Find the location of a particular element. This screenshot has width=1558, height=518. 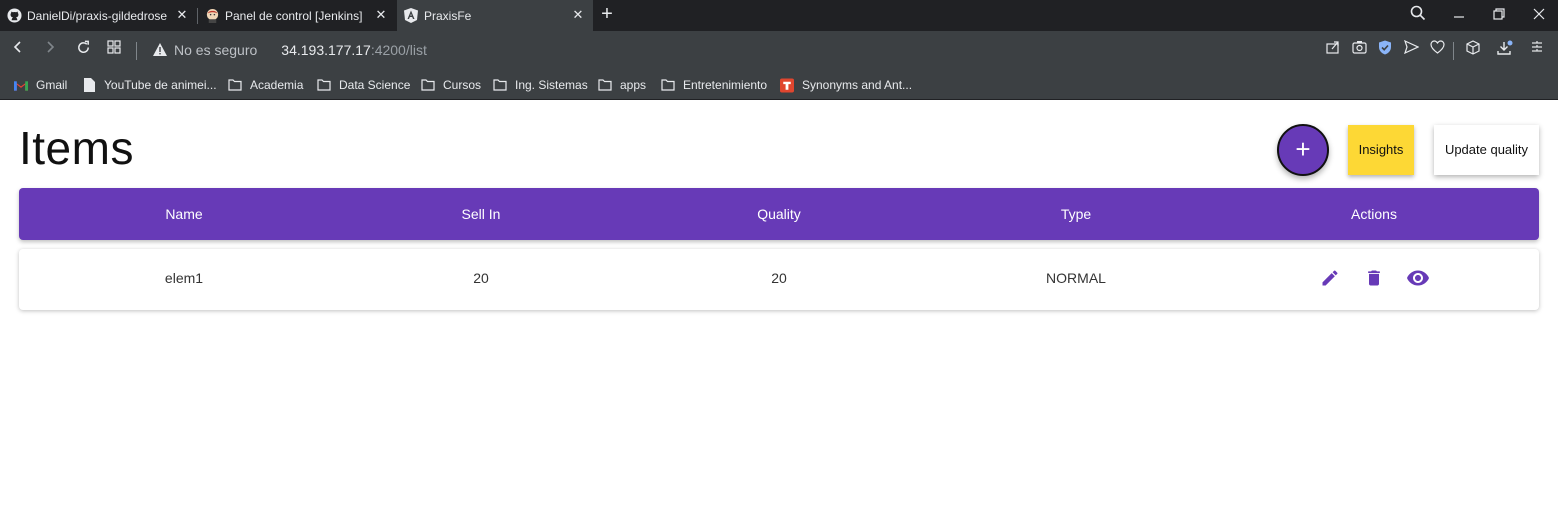

cell-sell-in: 20 is located at coordinates (481, 278).